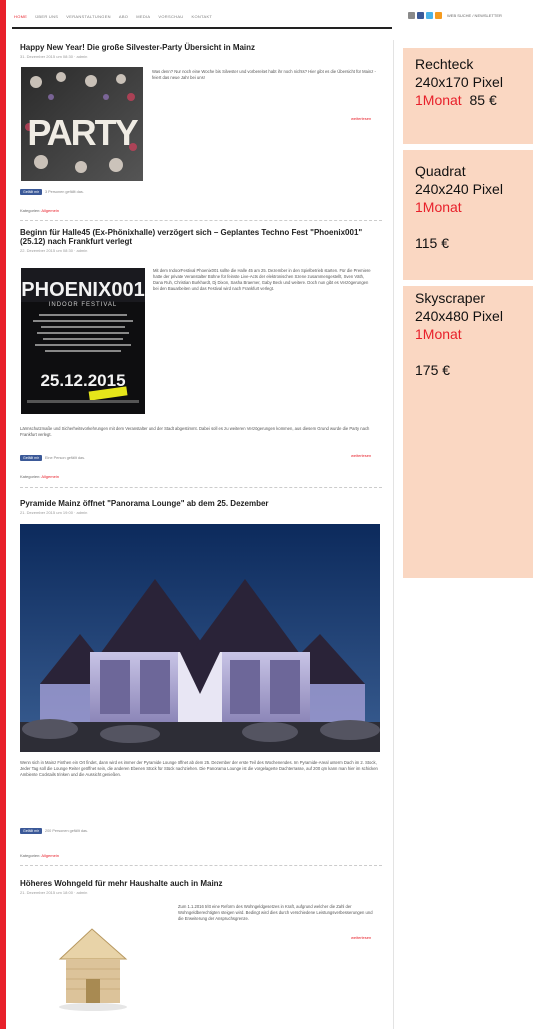 The image size is (539, 1029). I want to click on post-meta: 21. Dezember 2015 um 19:00 · admin, so click(54, 512).